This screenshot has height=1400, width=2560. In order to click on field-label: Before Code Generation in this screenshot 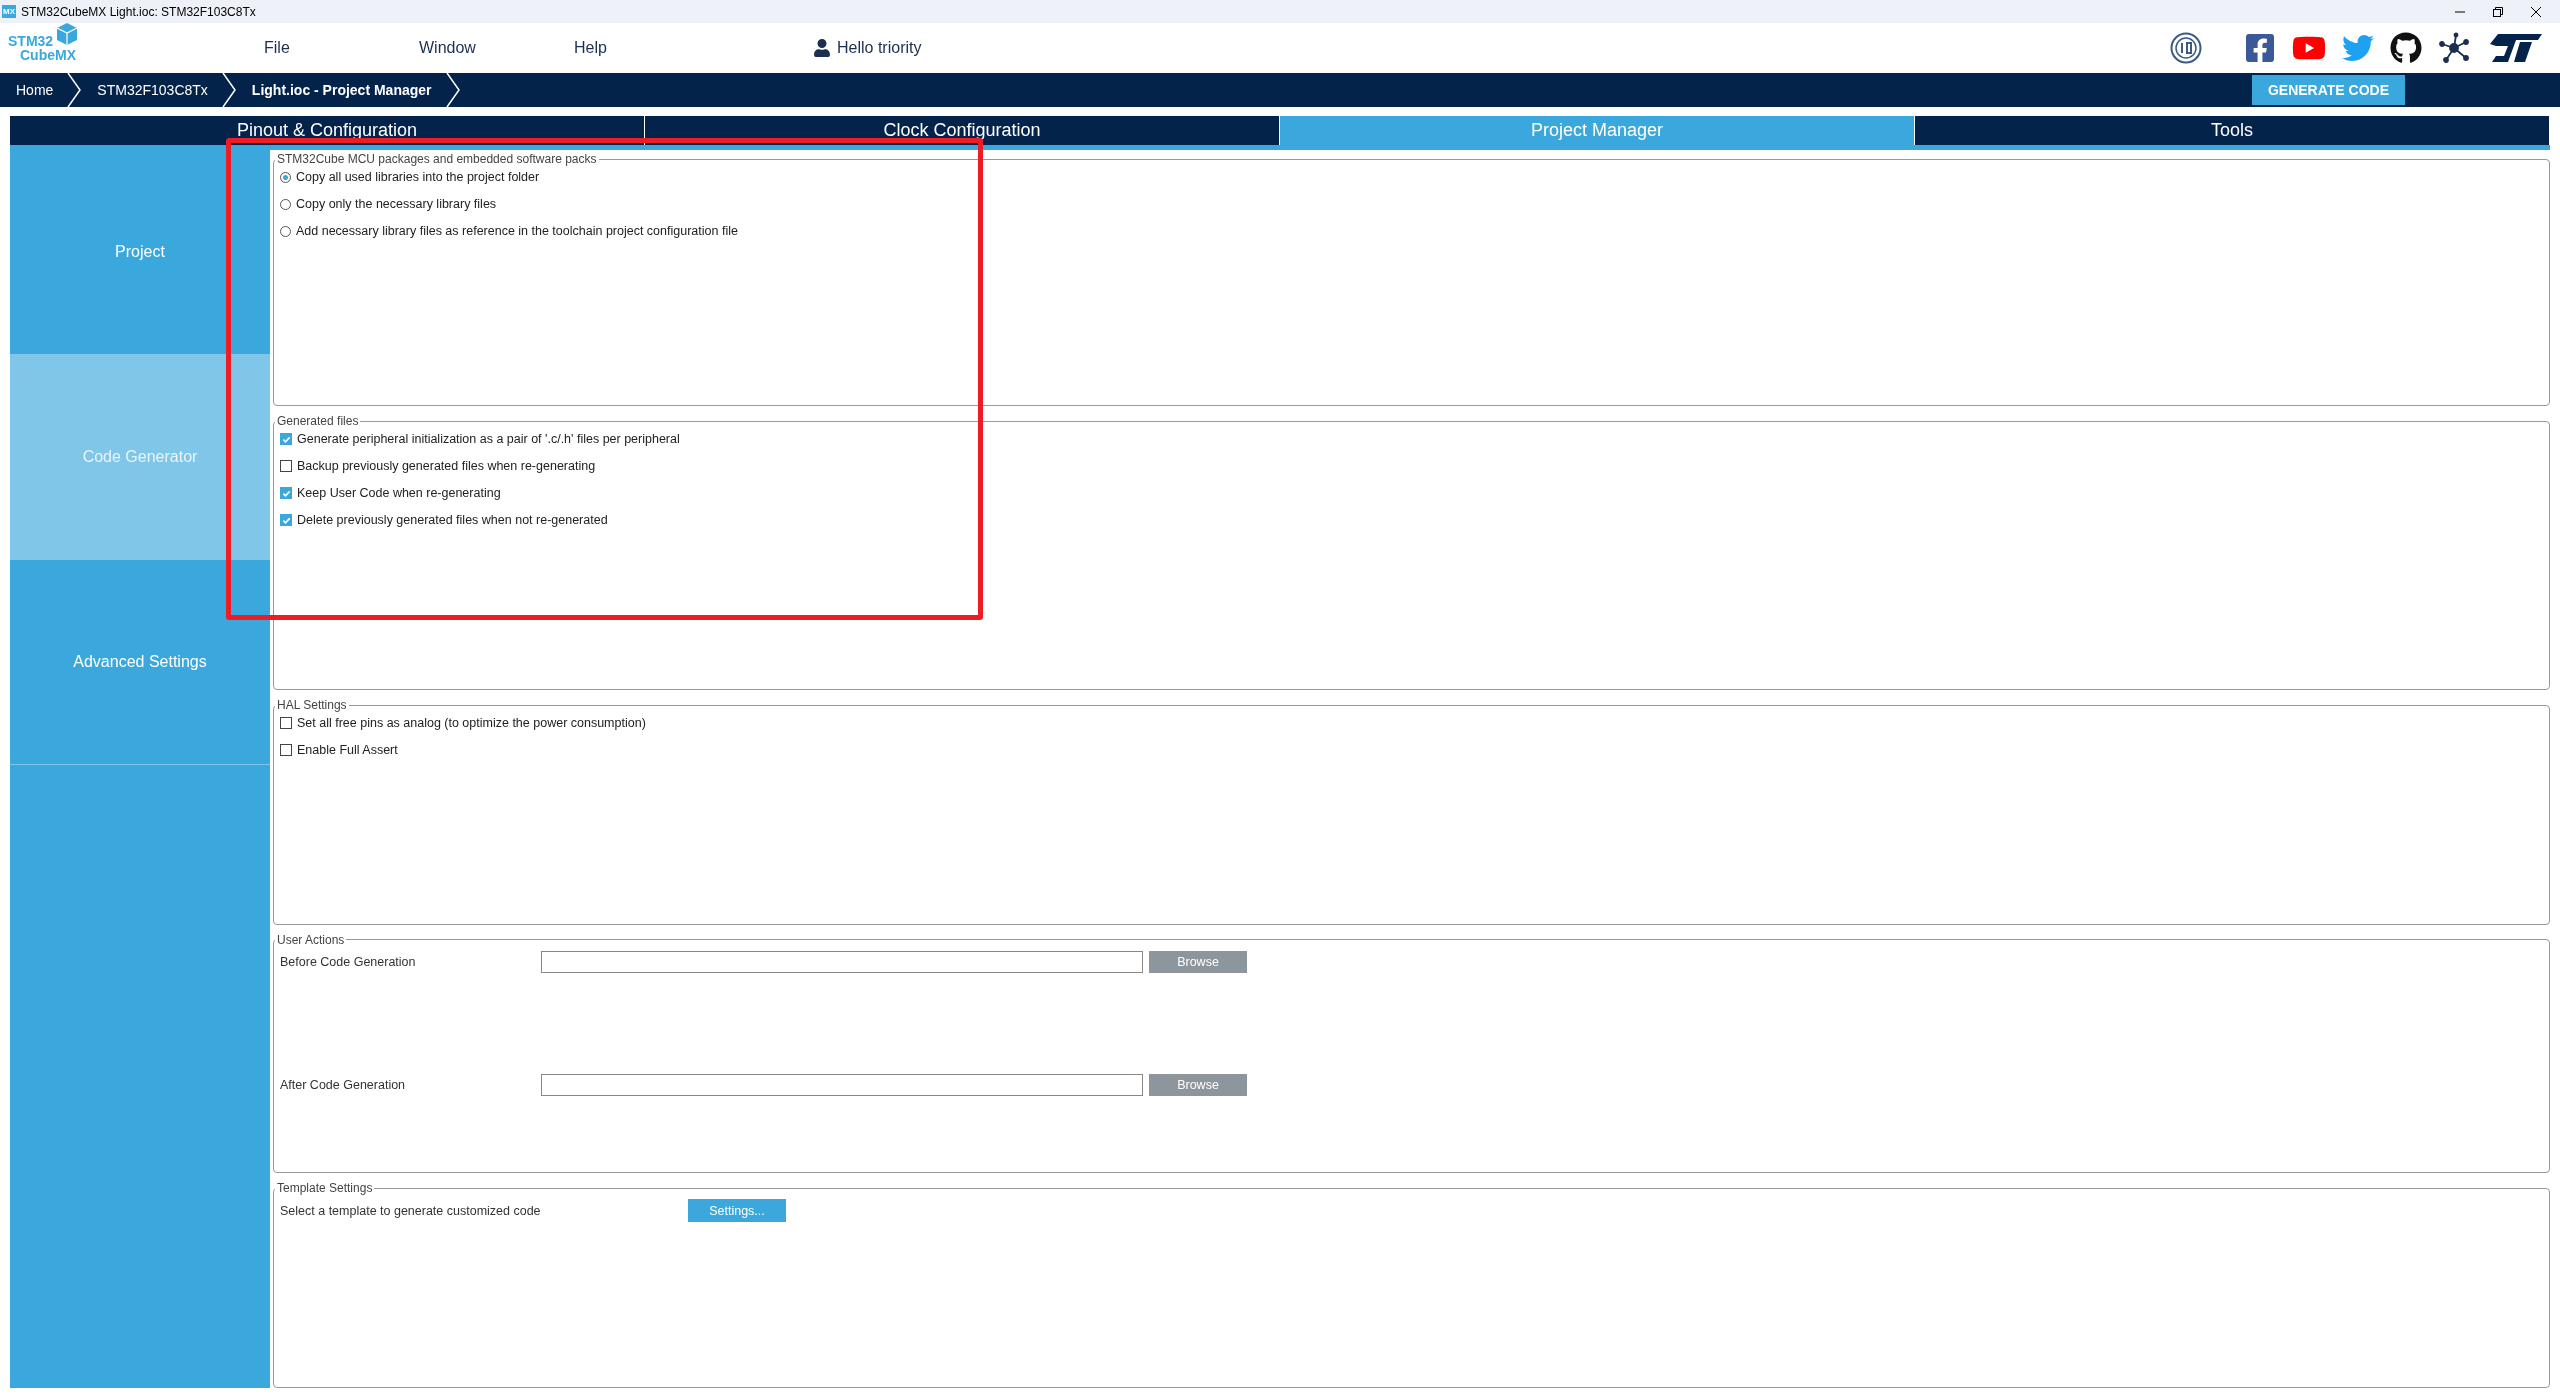, I will do `click(348, 961)`.